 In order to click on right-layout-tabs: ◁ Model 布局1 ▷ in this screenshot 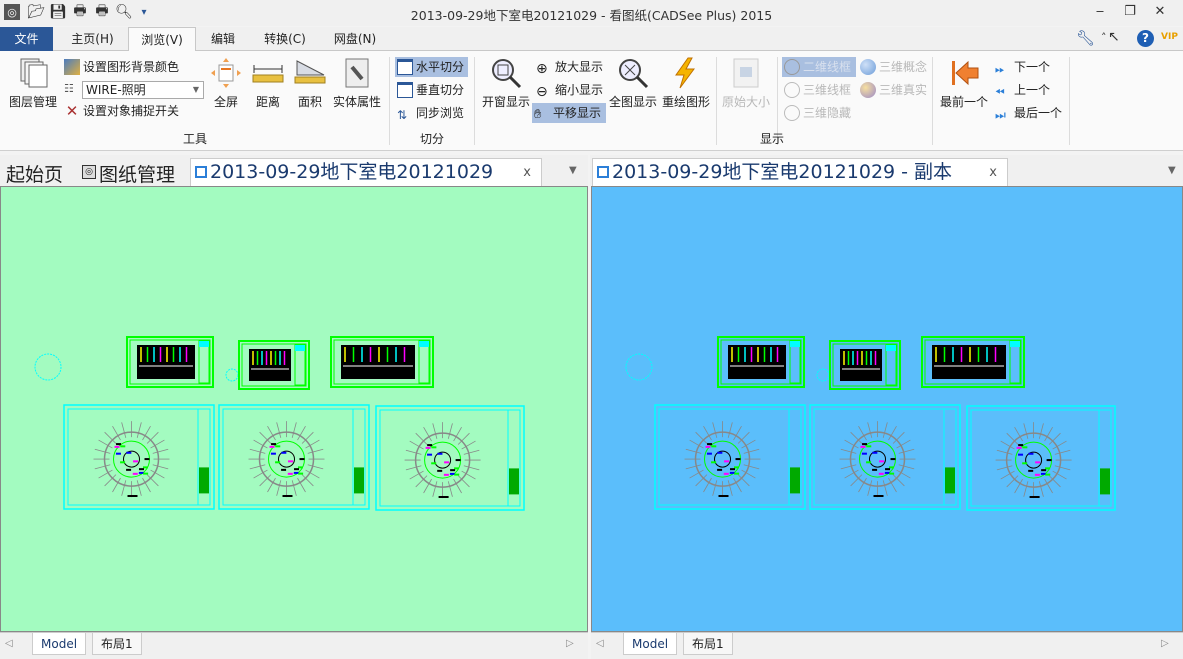, I will do `click(887, 645)`.